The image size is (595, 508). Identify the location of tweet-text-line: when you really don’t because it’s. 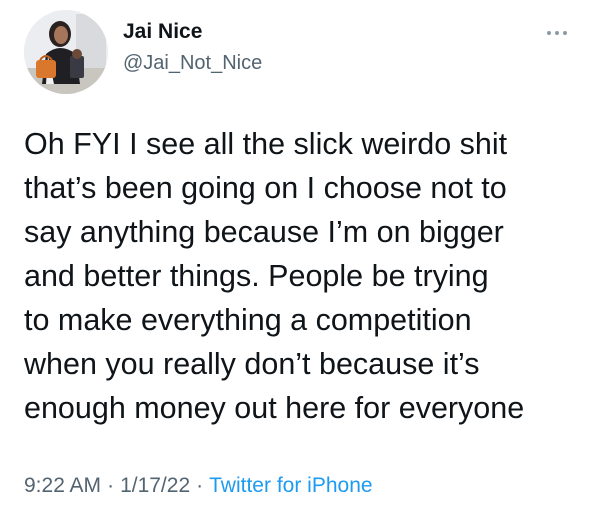
(252, 364).